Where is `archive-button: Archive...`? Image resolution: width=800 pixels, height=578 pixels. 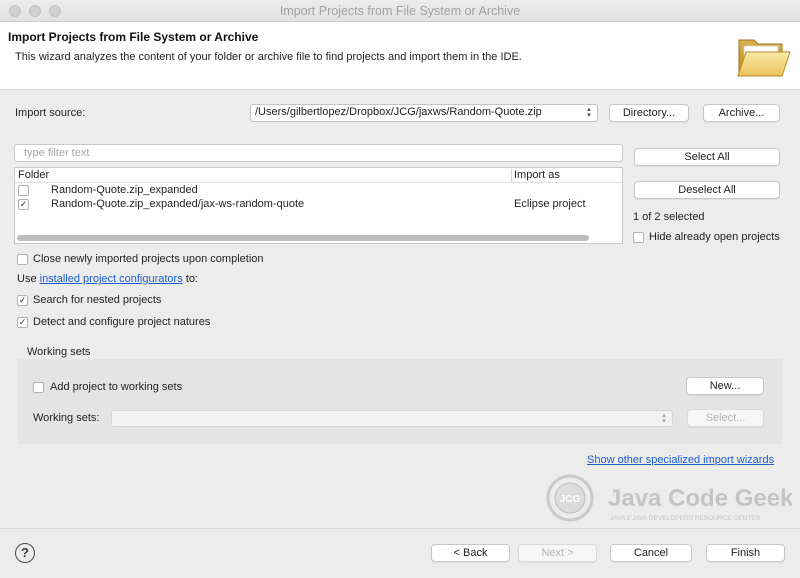 archive-button: Archive... is located at coordinates (741, 113).